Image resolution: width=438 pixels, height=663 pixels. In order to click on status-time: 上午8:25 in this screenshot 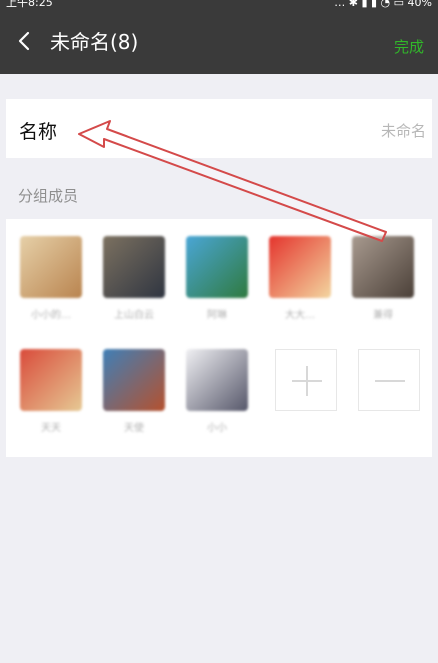, I will do `click(29, 4)`.